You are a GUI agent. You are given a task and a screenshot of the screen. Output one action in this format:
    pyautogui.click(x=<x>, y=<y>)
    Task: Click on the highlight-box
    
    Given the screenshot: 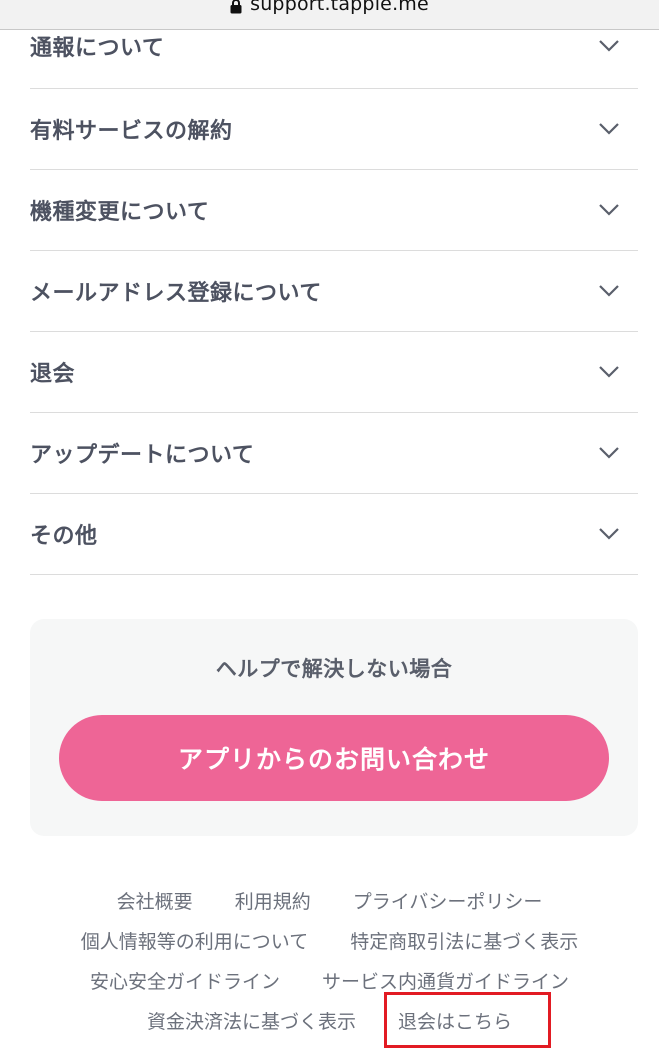 What is the action you would take?
    pyautogui.click(x=467, y=1020)
    